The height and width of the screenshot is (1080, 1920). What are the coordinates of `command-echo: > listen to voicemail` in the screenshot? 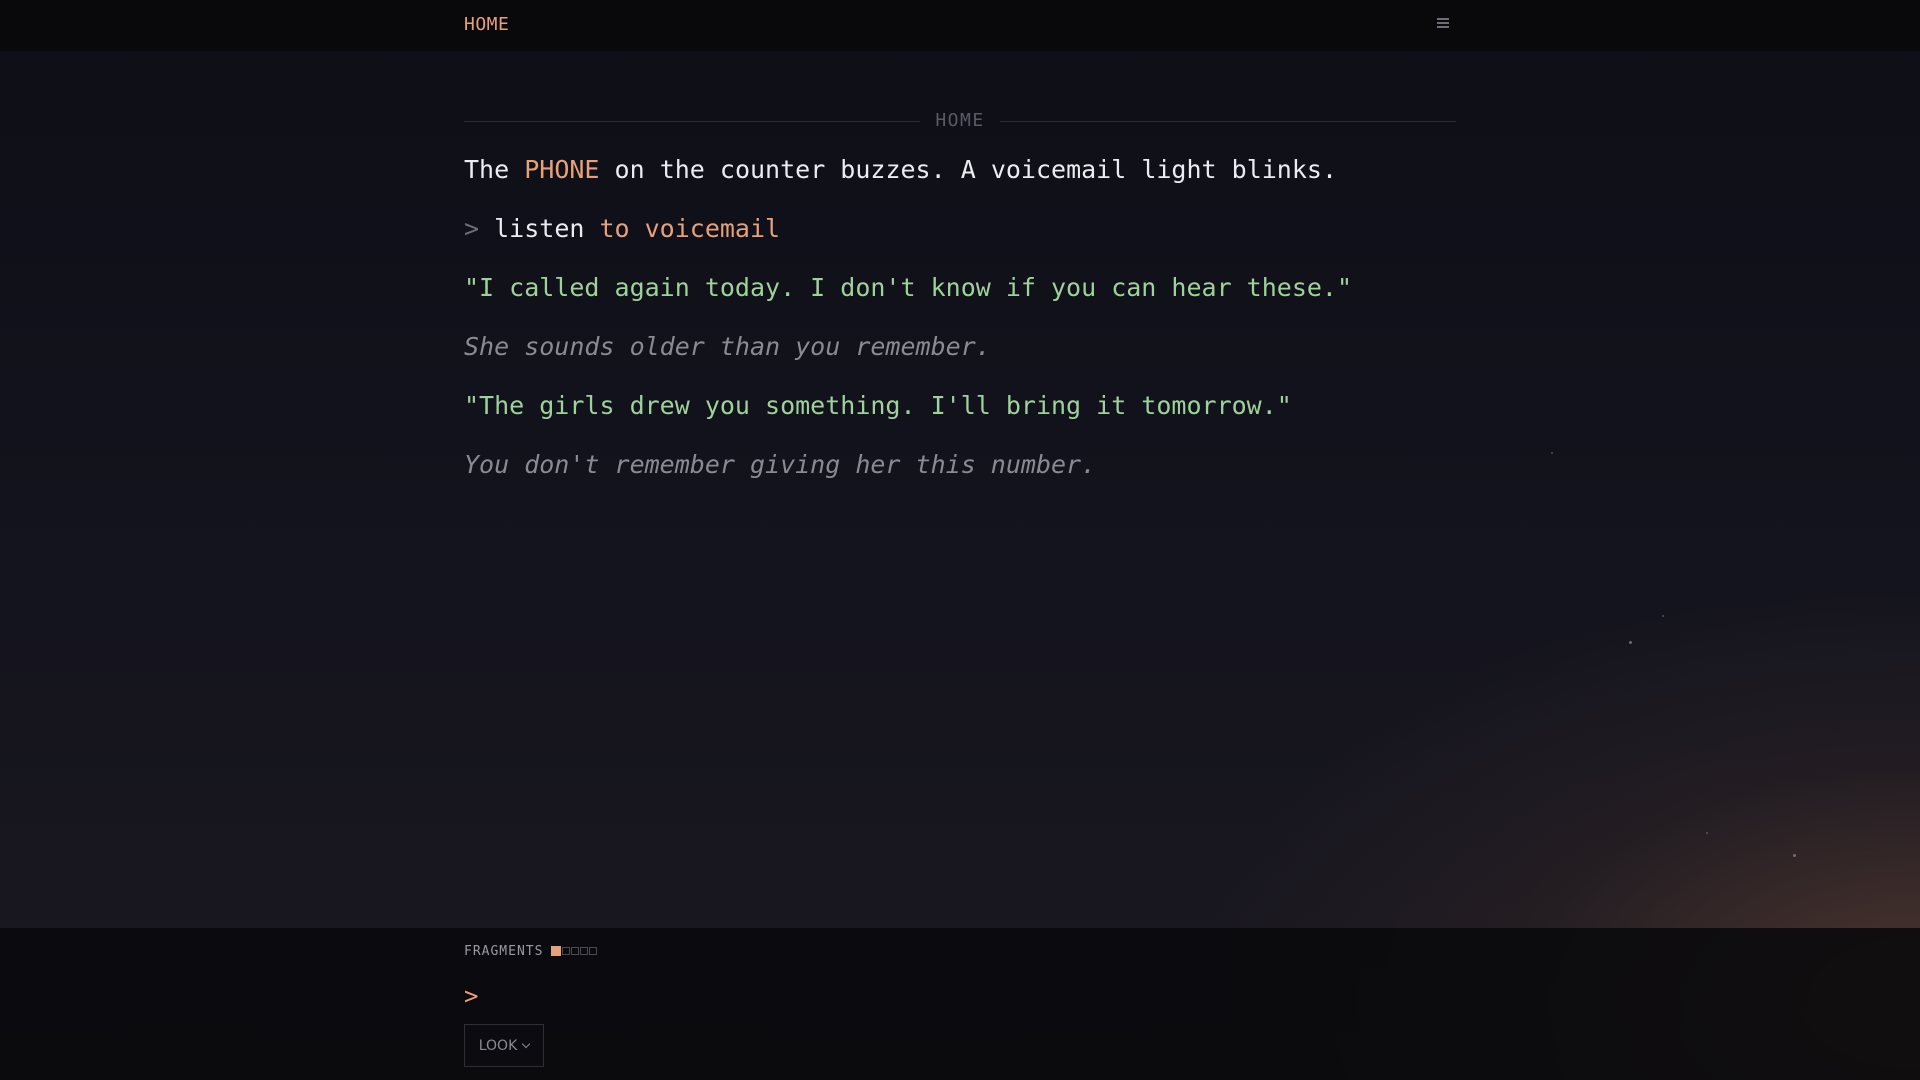 It's located at (622, 229).